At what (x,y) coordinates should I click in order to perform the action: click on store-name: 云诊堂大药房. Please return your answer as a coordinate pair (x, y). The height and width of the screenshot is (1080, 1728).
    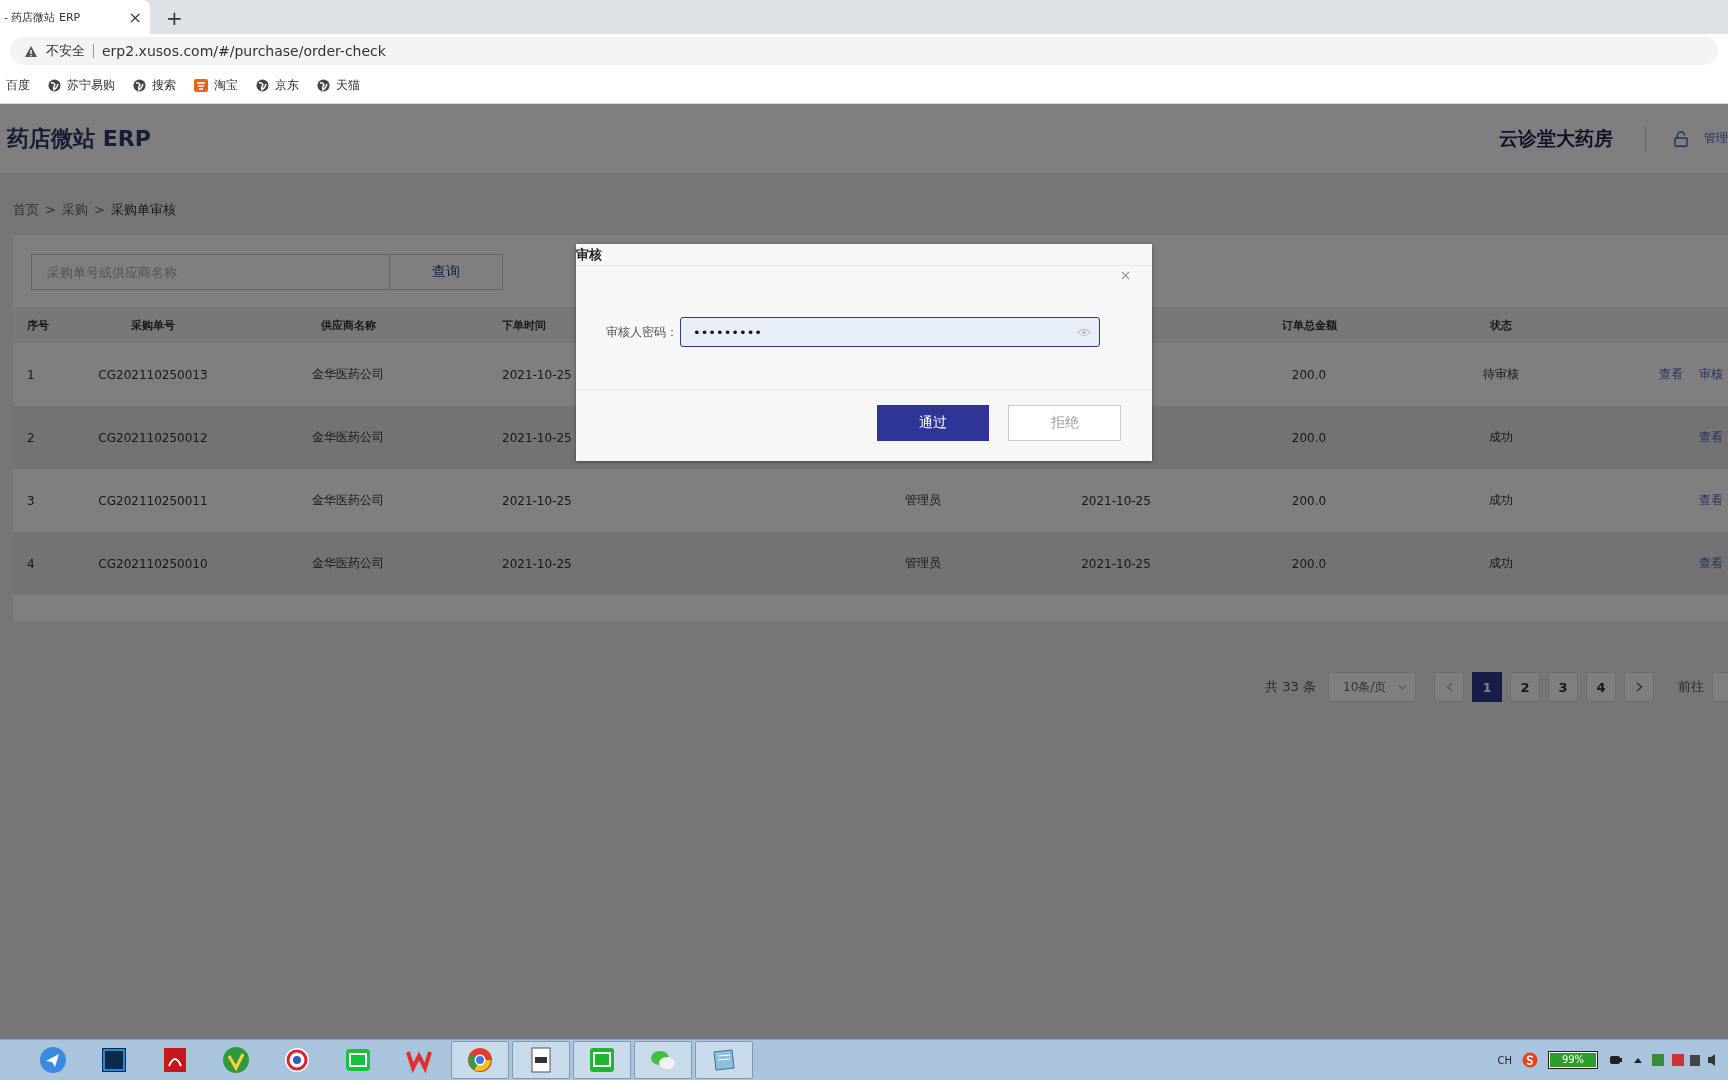
    Looking at the image, I should click on (1556, 138).